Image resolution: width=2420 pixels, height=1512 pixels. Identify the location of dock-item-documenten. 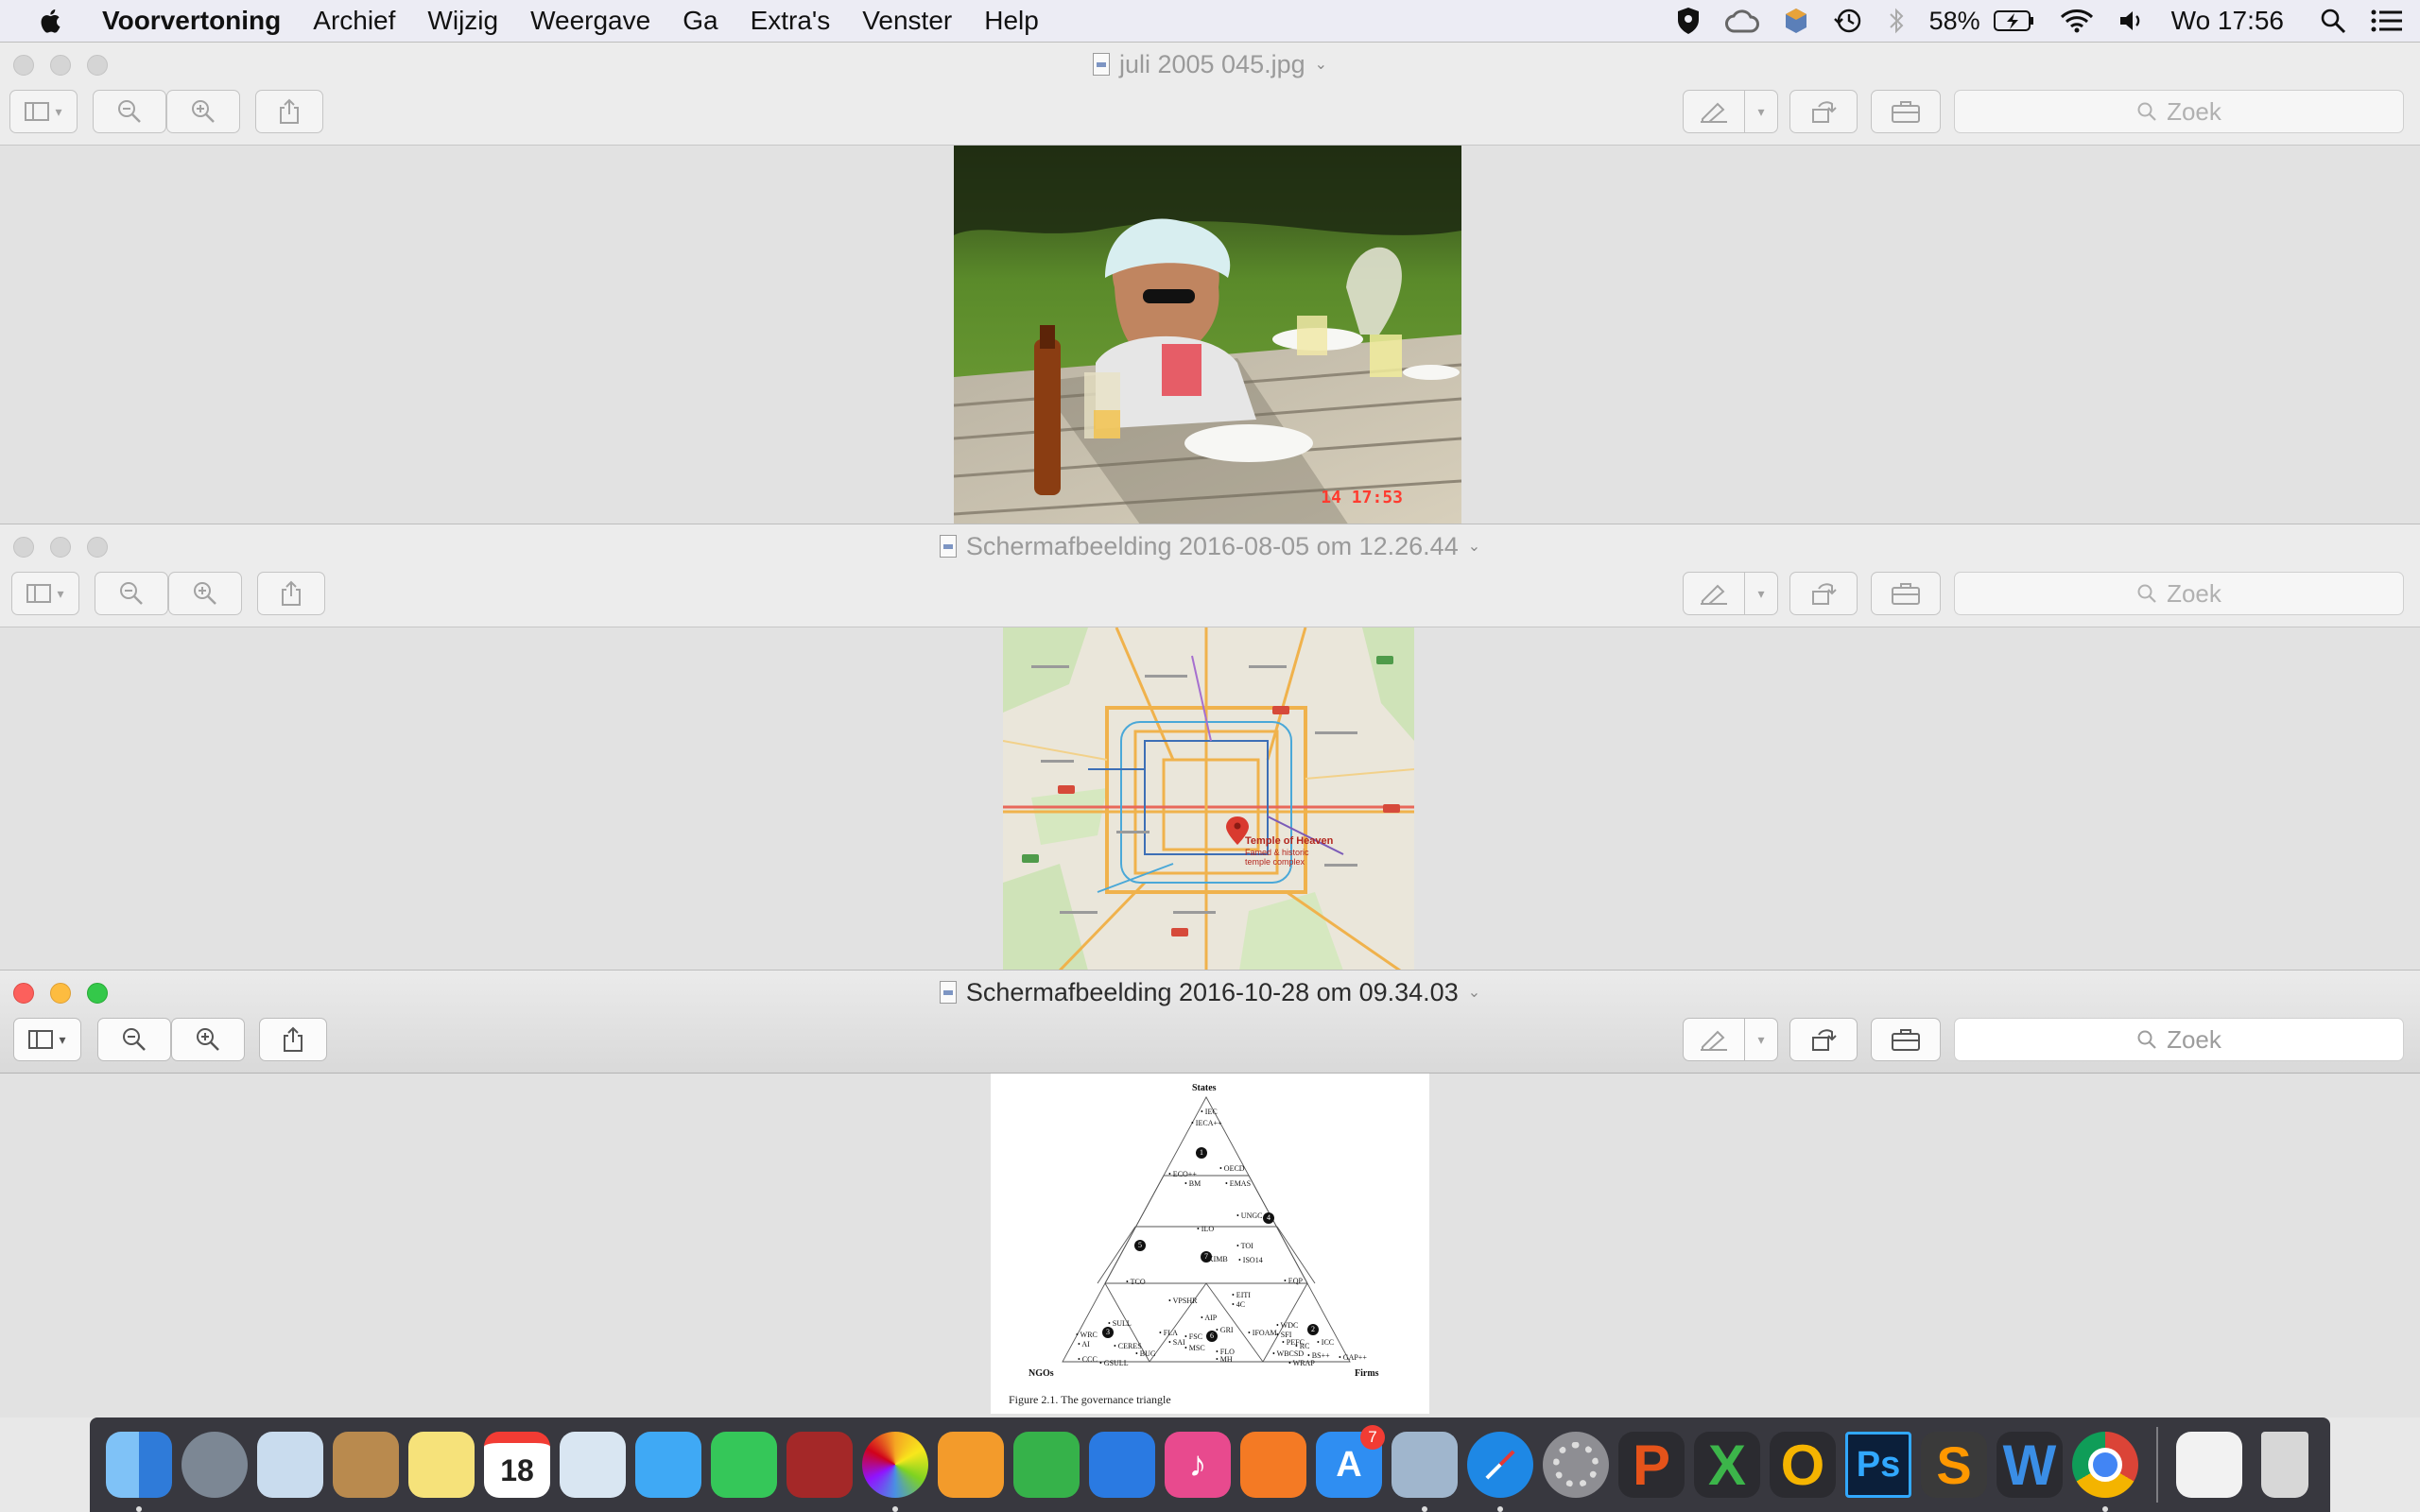
(2209, 1465).